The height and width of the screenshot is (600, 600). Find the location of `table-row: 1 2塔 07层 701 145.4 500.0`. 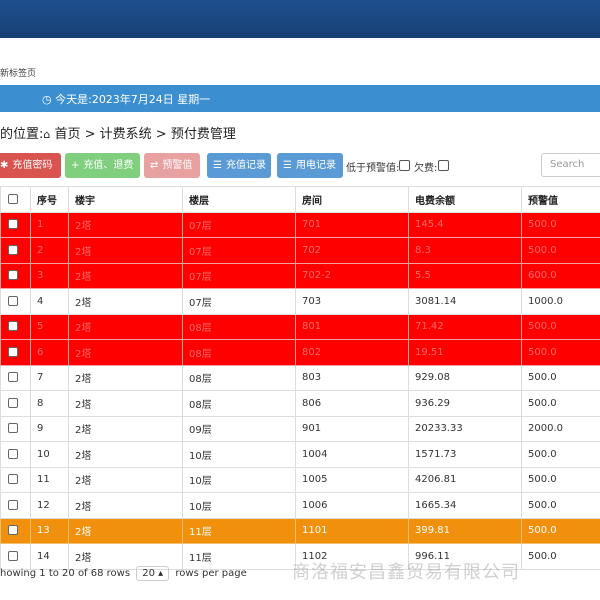

table-row: 1 2塔 07层 701 145.4 500.0 is located at coordinates (300, 224).